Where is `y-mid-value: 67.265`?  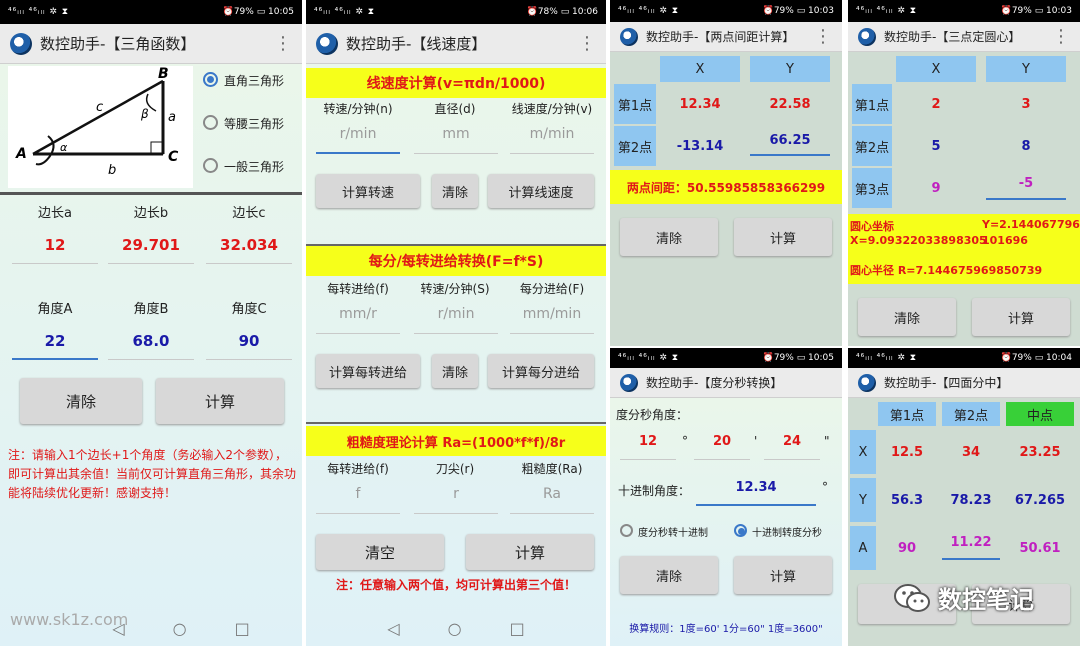 y-mid-value: 67.265 is located at coordinates (1040, 500).